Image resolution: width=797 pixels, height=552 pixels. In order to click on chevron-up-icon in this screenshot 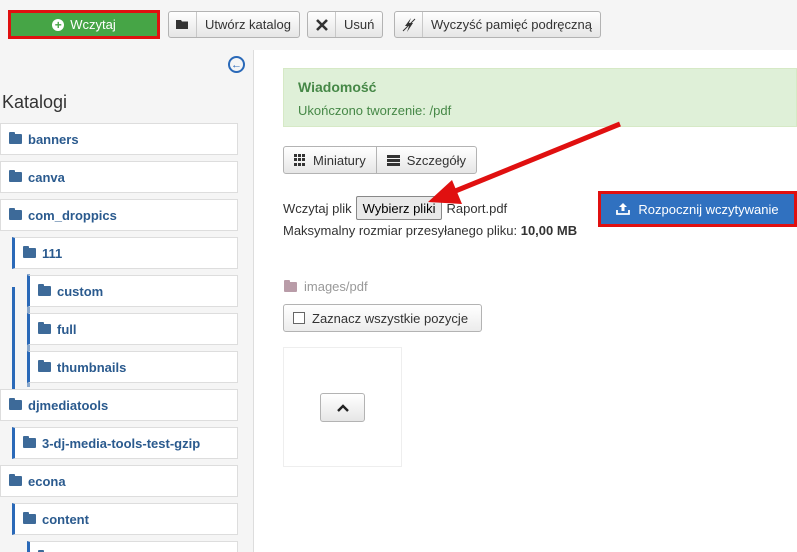, I will do `click(342, 407)`.